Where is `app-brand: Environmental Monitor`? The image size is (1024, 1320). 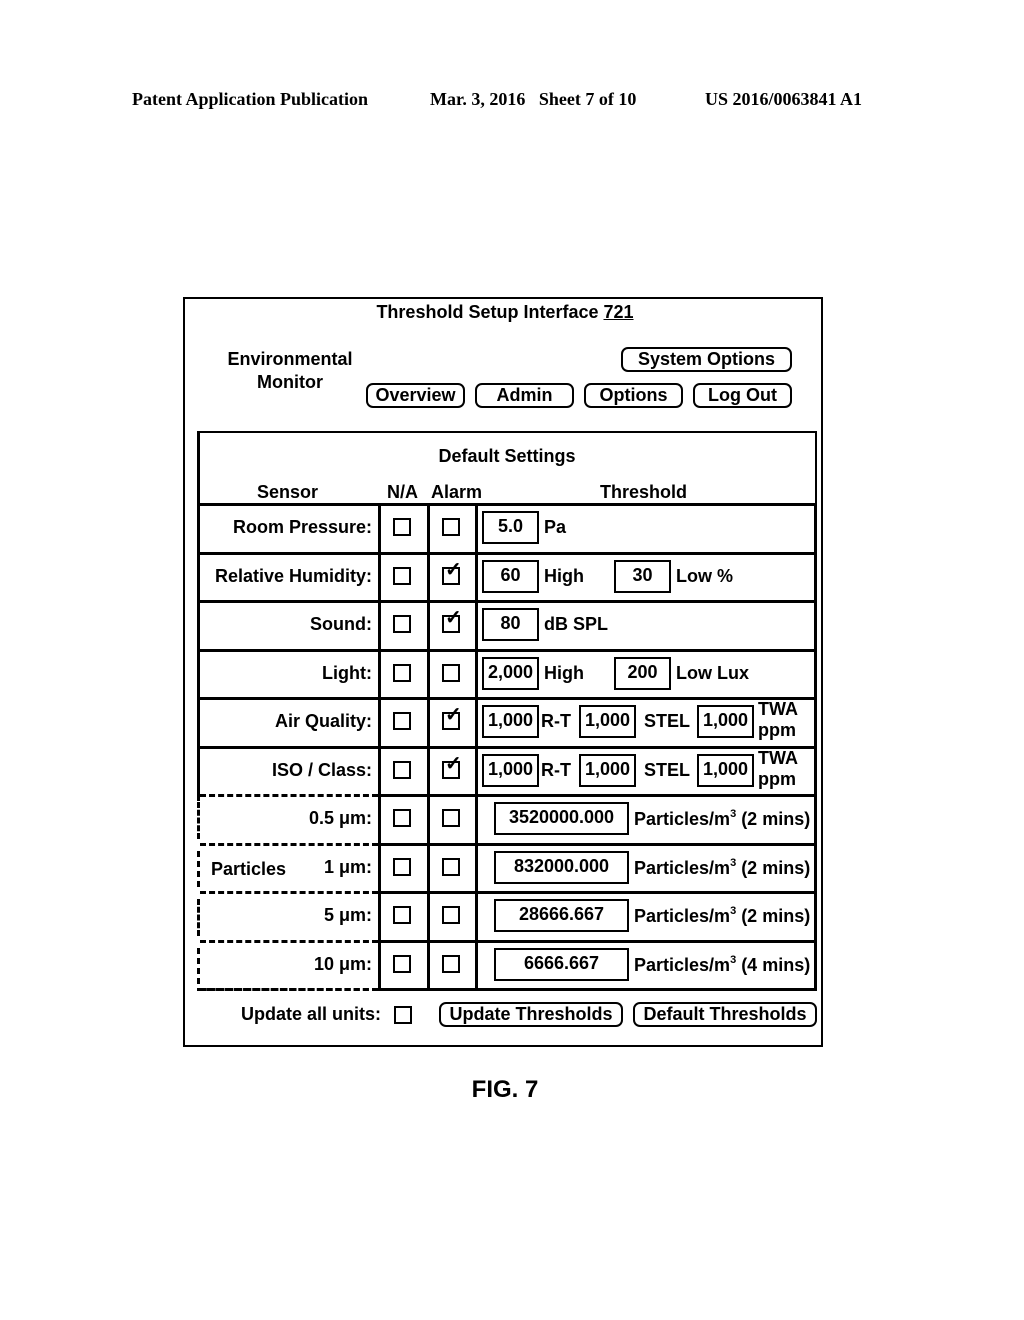
app-brand: Environmental Monitor is located at coordinates (290, 370).